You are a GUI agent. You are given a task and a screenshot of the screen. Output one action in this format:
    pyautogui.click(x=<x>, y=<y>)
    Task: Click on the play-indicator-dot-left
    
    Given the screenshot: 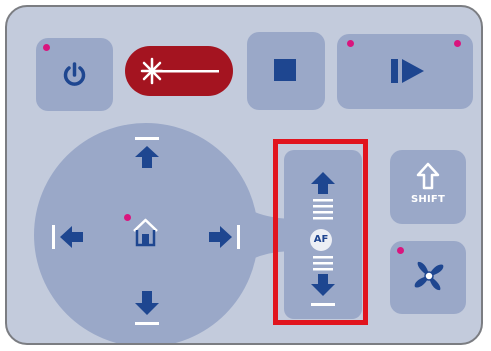 What is the action you would take?
    pyautogui.click(x=350, y=43)
    